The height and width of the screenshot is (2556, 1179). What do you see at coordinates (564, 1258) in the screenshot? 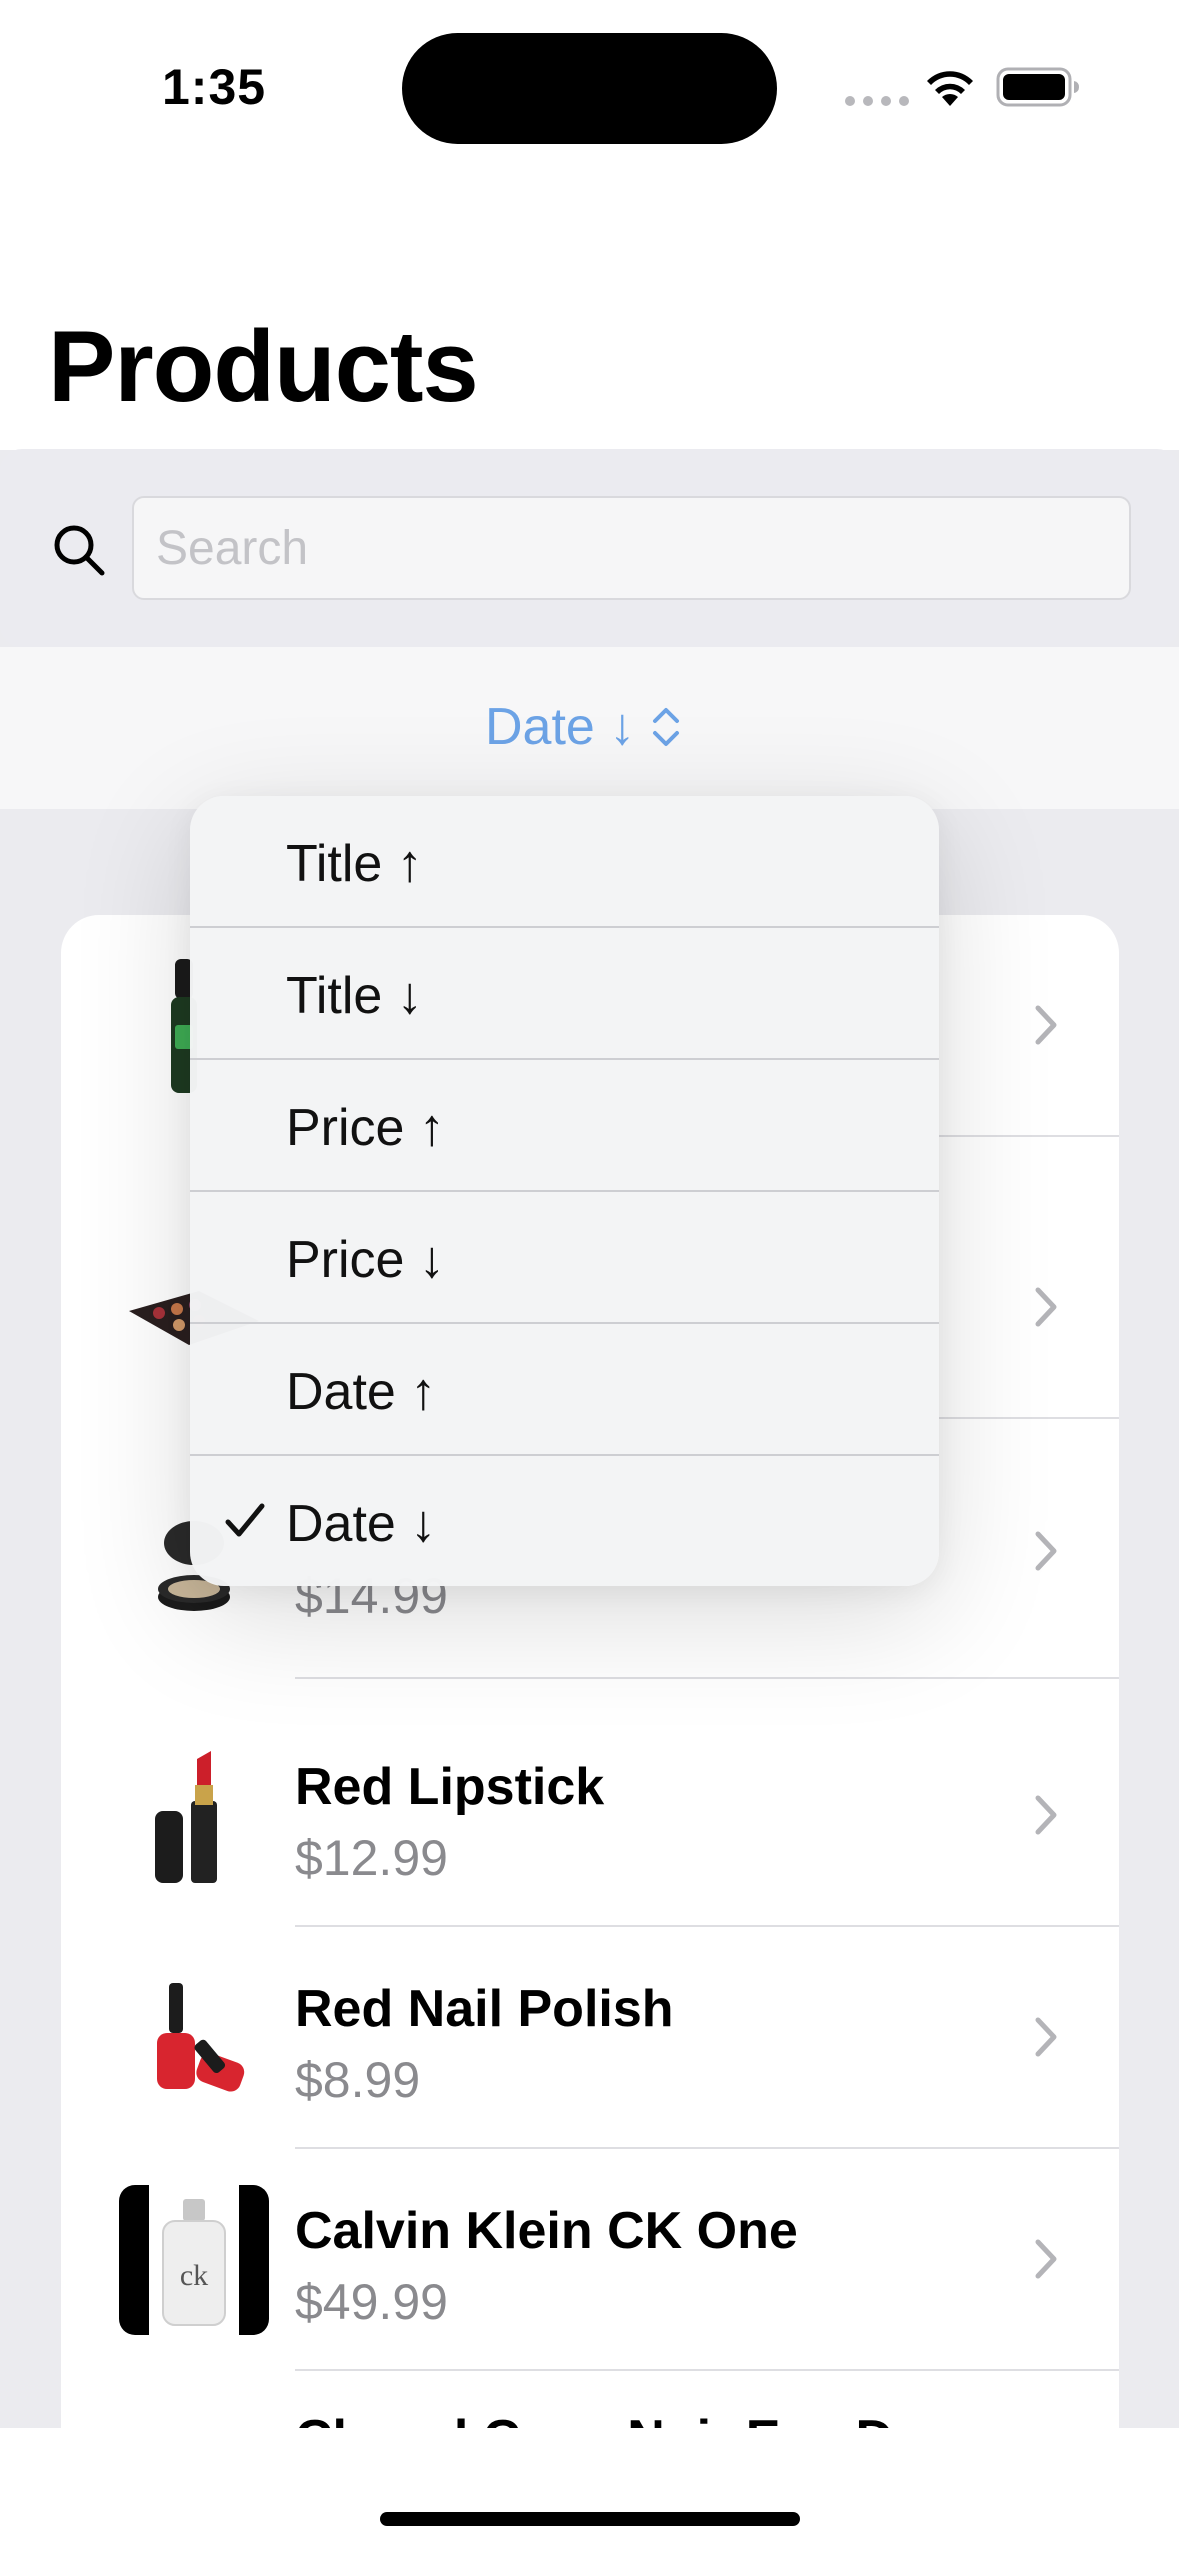
I see `menu-item-price-desc: Price ↓` at bounding box center [564, 1258].